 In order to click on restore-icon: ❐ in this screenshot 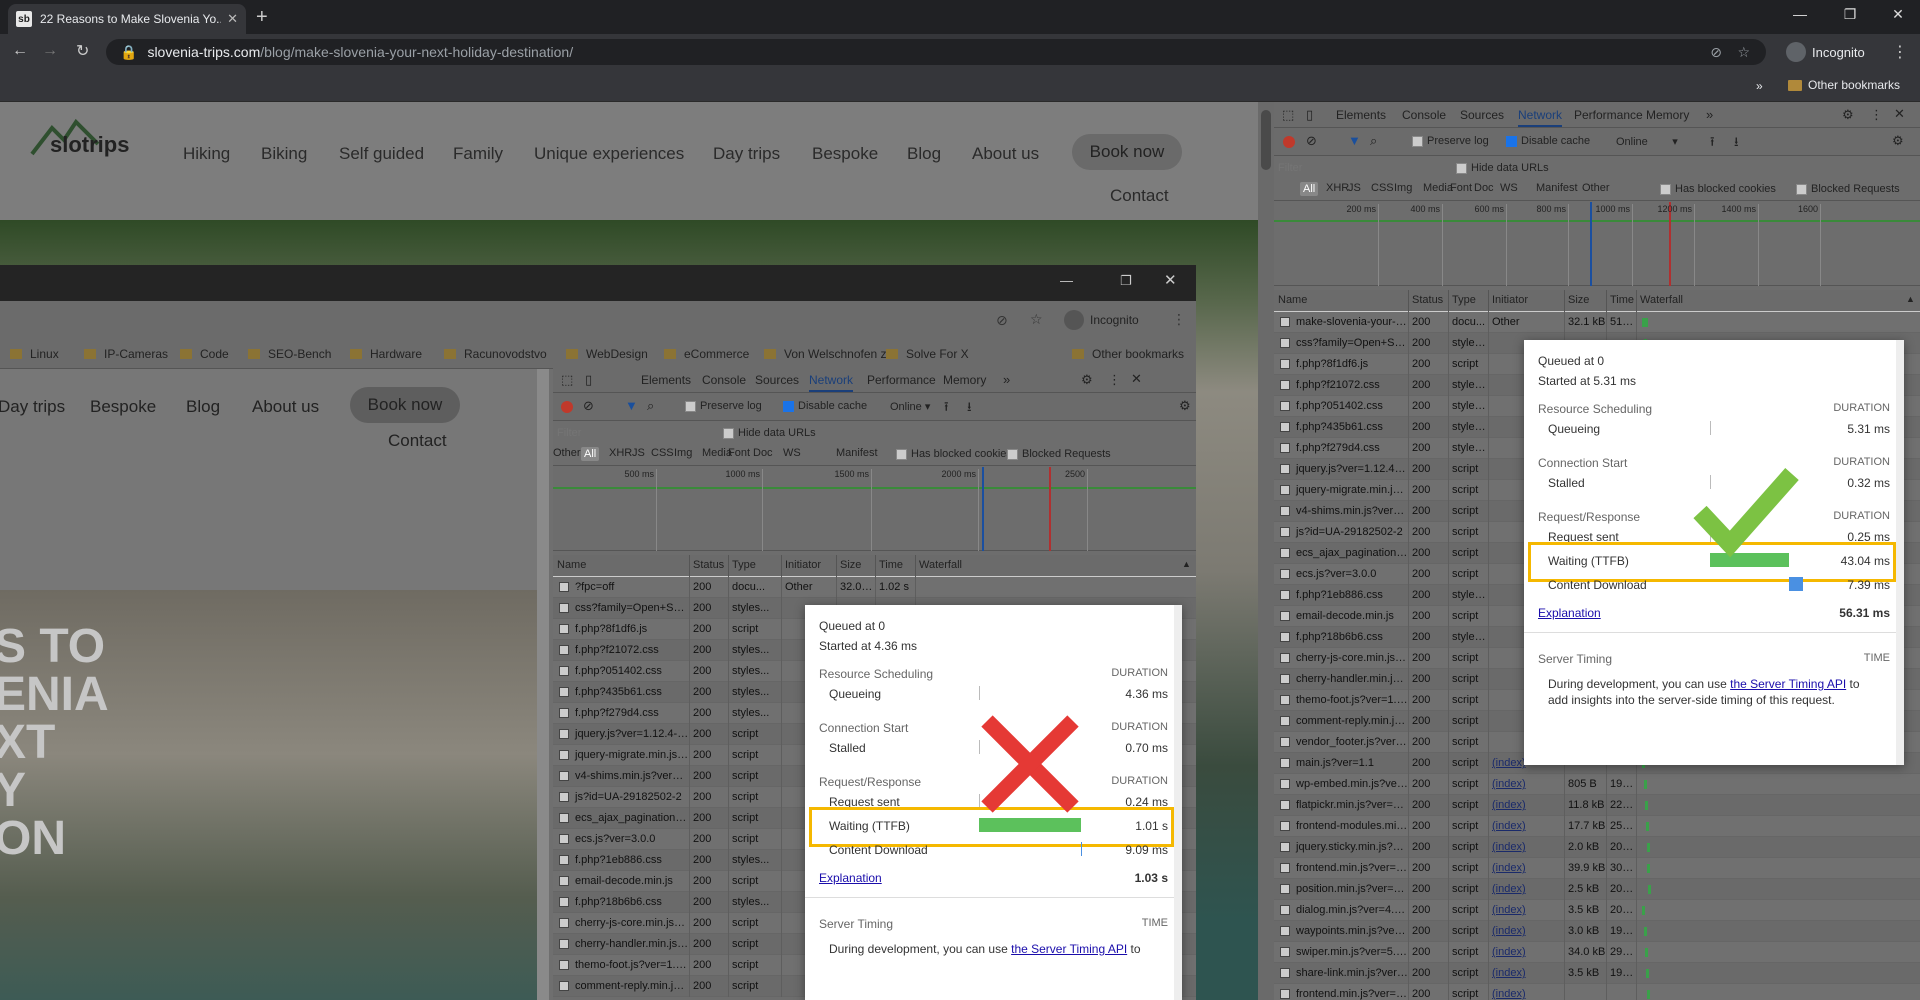, I will do `click(1850, 14)`.